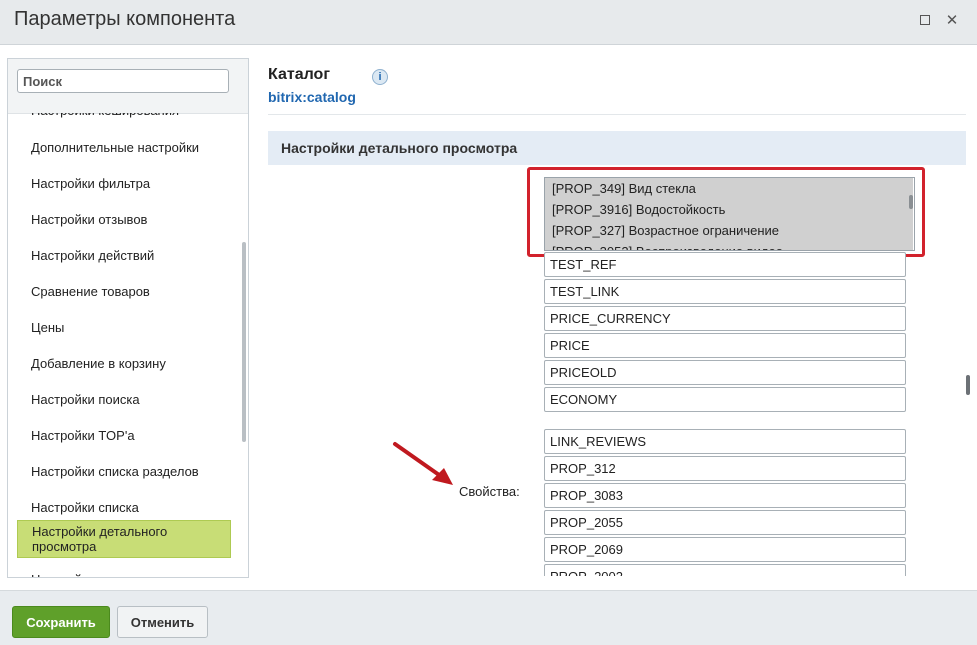  What do you see at coordinates (125, 19) in the screenshot?
I see `window-title: Параметры компонента` at bounding box center [125, 19].